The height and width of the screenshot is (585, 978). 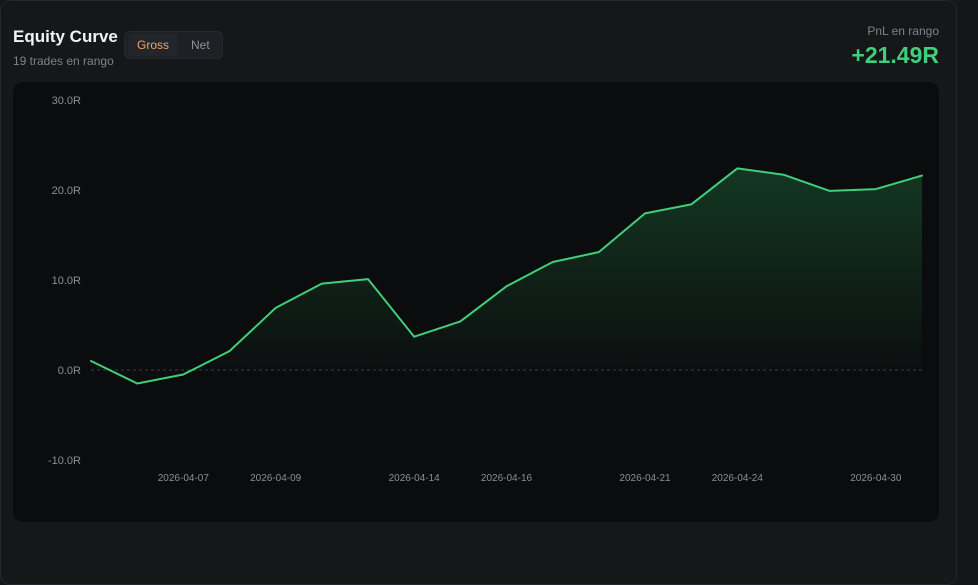 What do you see at coordinates (200, 45) in the screenshot?
I see `net-toggle-button: Net` at bounding box center [200, 45].